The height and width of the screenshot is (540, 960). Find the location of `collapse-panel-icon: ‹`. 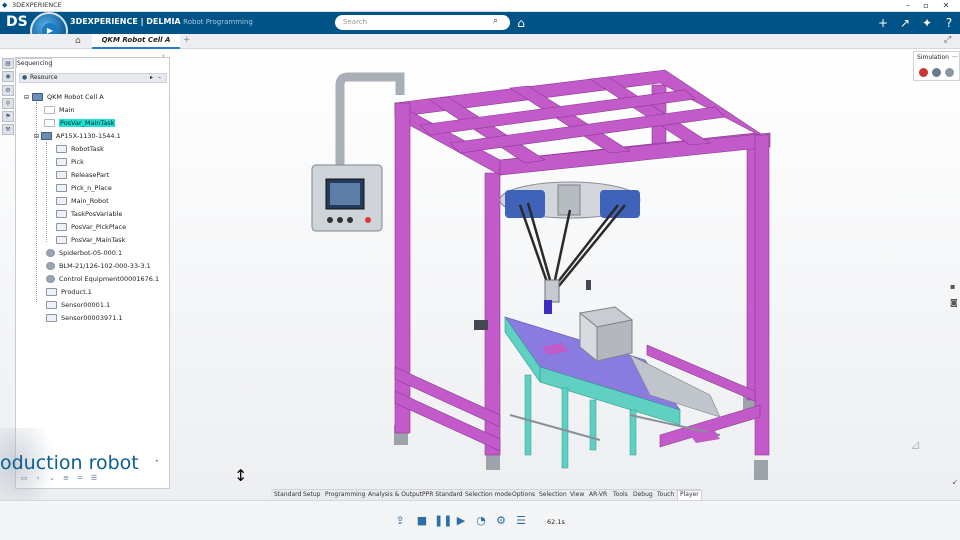

collapse-panel-icon: ‹ is located at coordinates (163, 56).